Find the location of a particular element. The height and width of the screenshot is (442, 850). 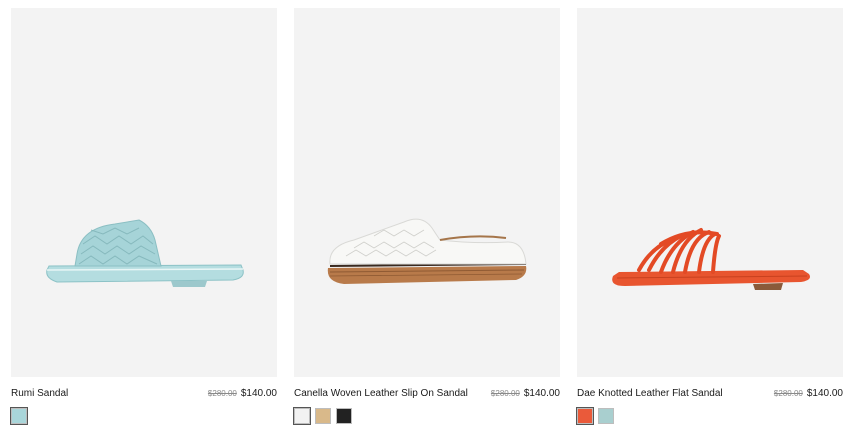

product-name: Dae Knotted Leather Flat Sandal is located at coordinates (650, 393).